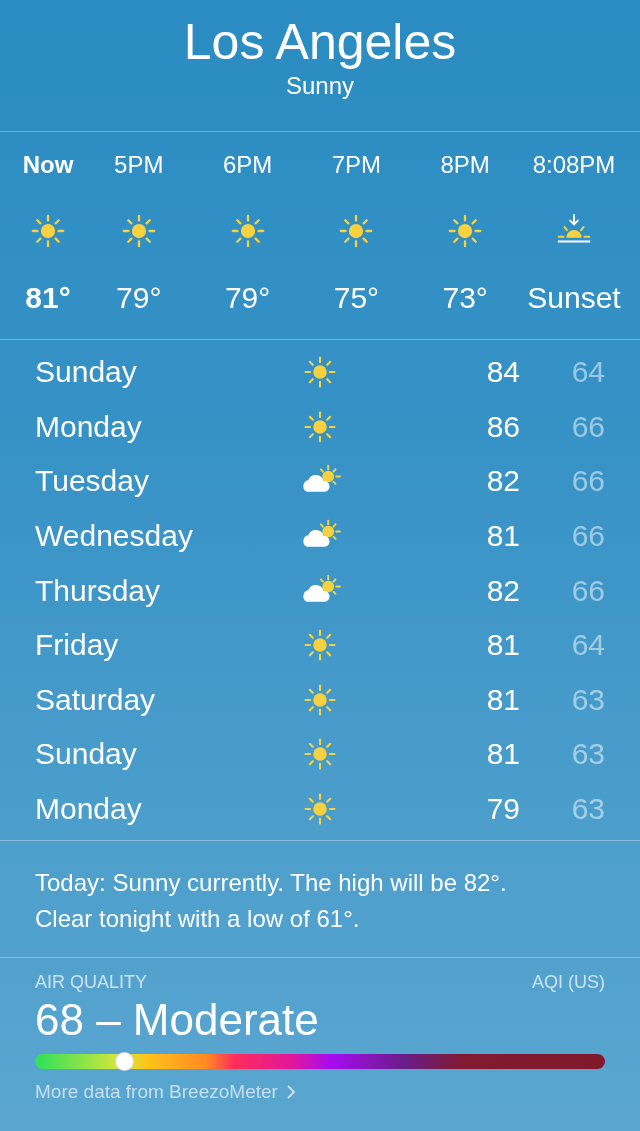 This screenshot has width=640, height=1131. Describe the element at coordinates (574, 298) in the screenshot. I see `hour-temperature: Sunset` at that location.